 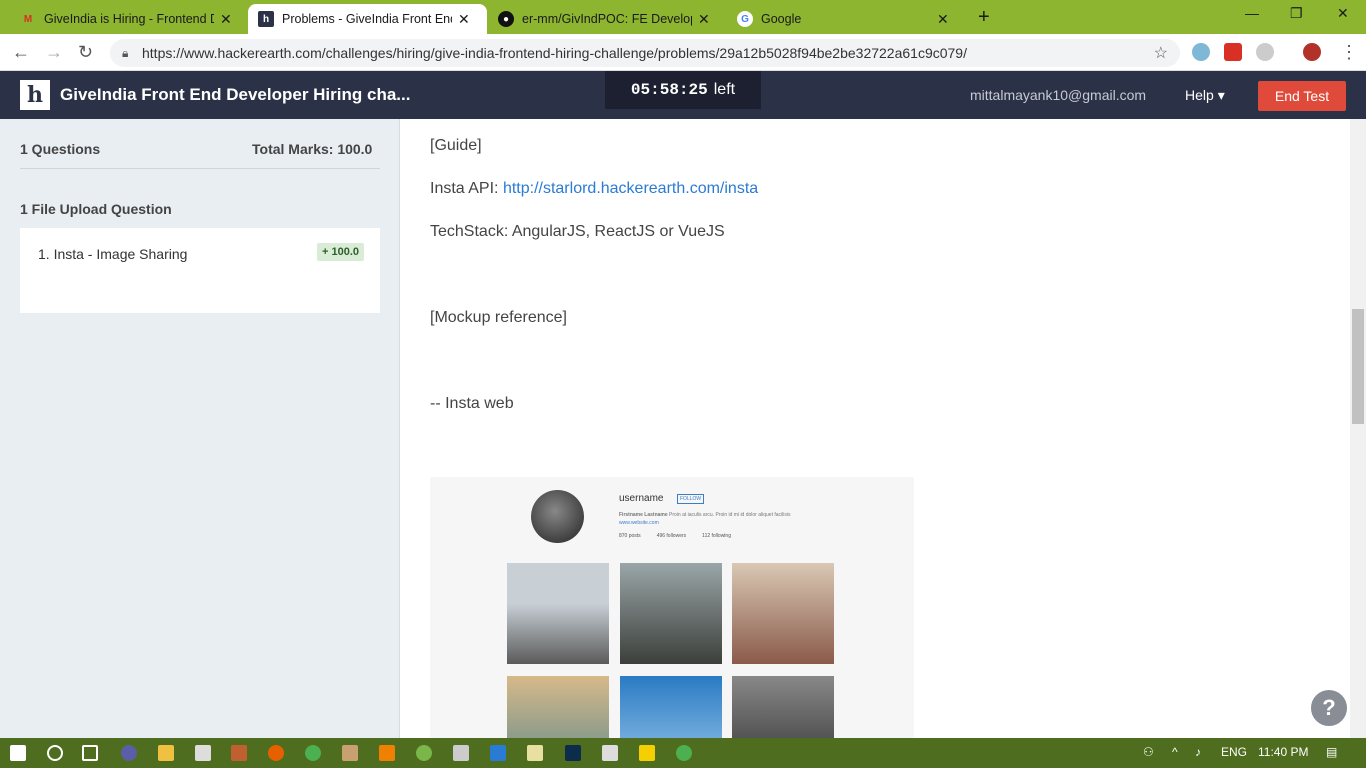 What do you see at coordinates (96, 209) in the screenshot?
I see `section-heading: 1 File Upload Question` at bounding box center [96, 209].